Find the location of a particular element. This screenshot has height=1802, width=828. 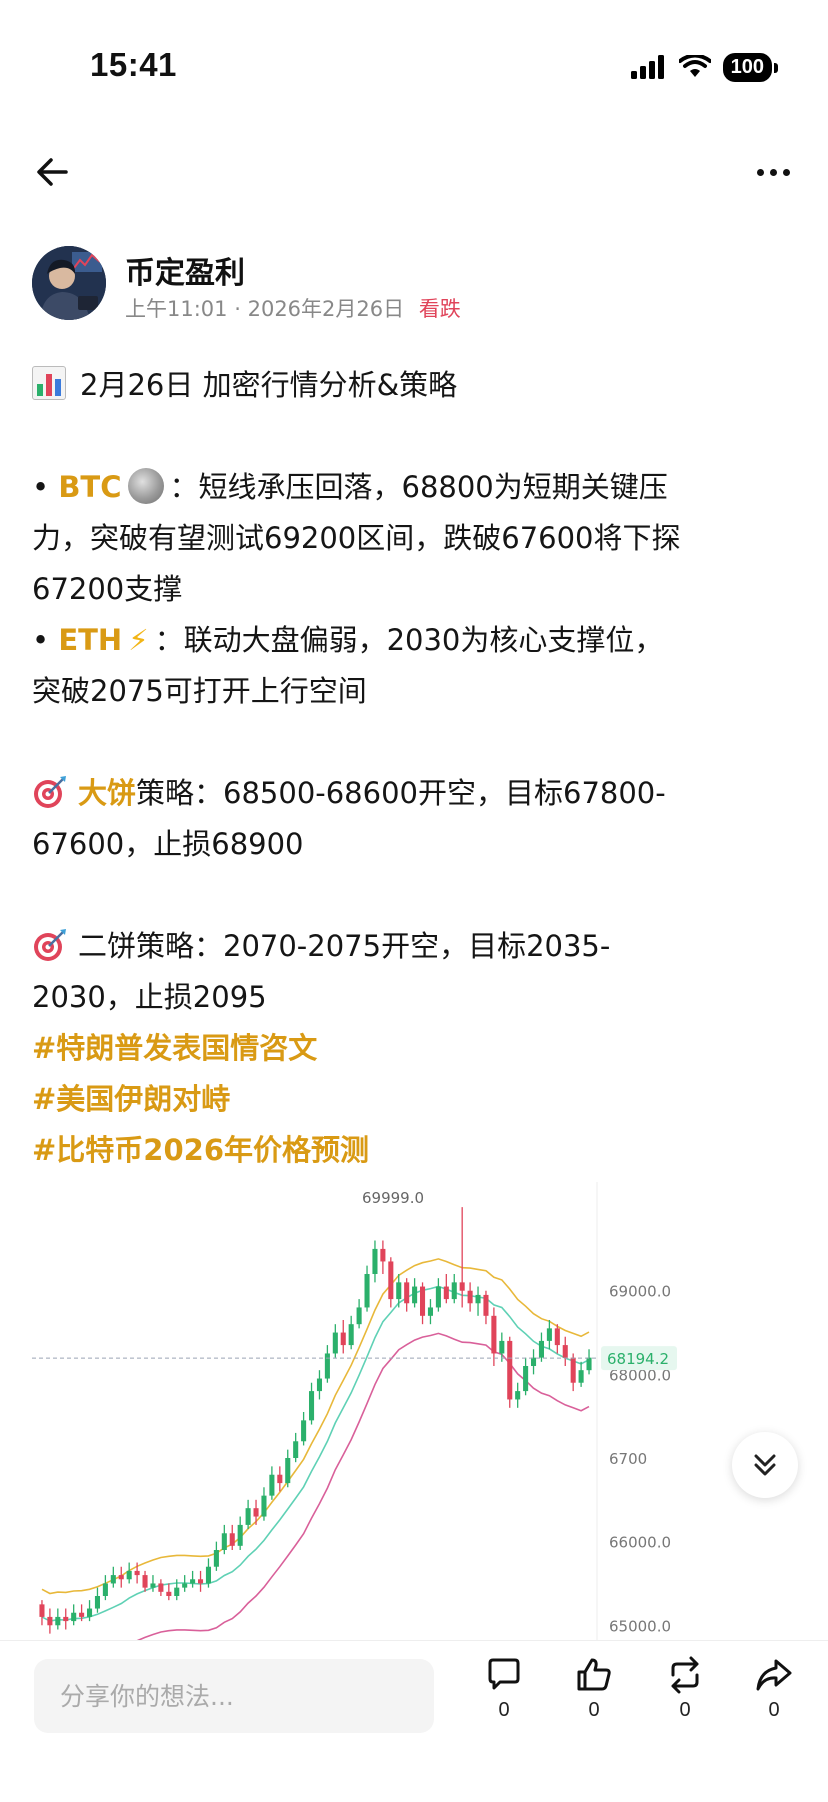

btc-text-line3: 67200支撑 is located at coordinates (107, 589).